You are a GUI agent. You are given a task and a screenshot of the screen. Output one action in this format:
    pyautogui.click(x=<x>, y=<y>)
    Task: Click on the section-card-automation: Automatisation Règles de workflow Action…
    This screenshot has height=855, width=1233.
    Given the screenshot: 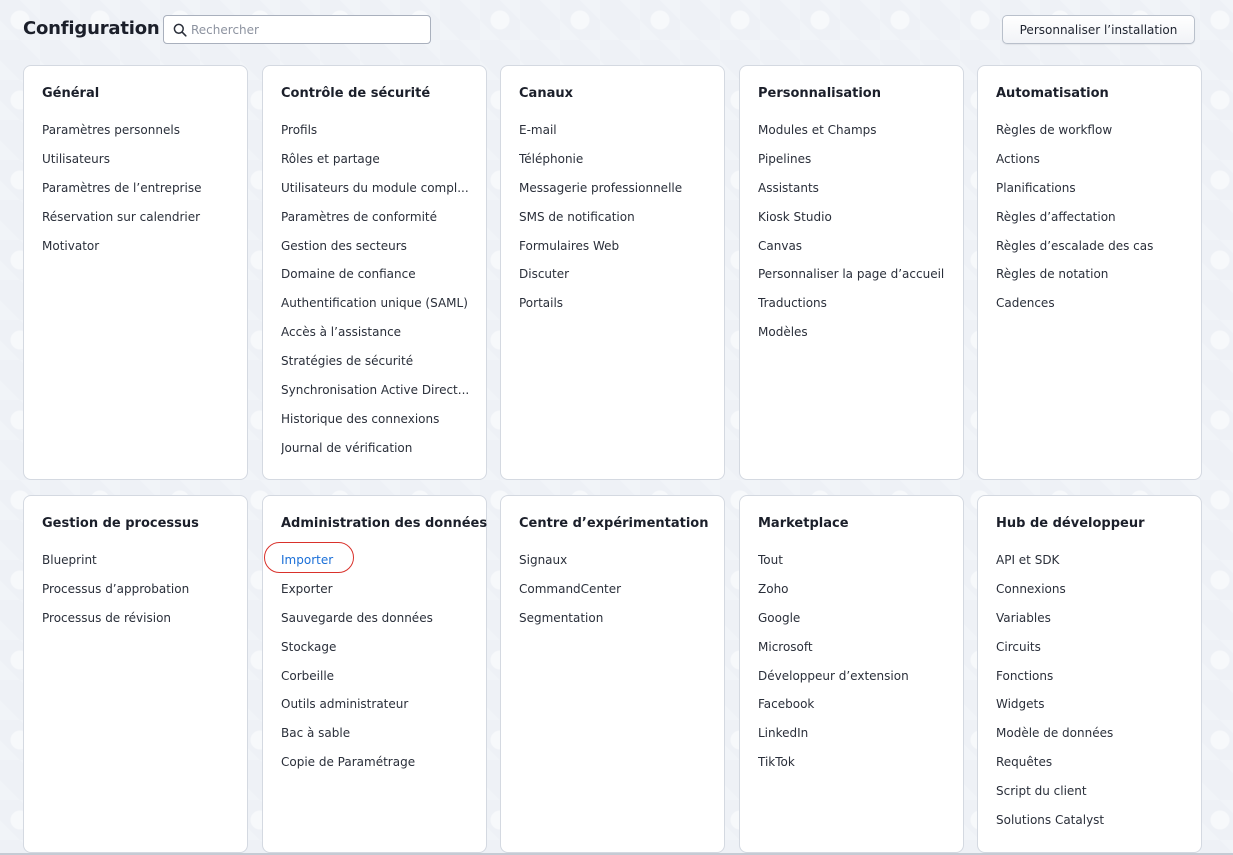 What is the action you would take?
    pyautogui.click(x=1089, y=272)
    